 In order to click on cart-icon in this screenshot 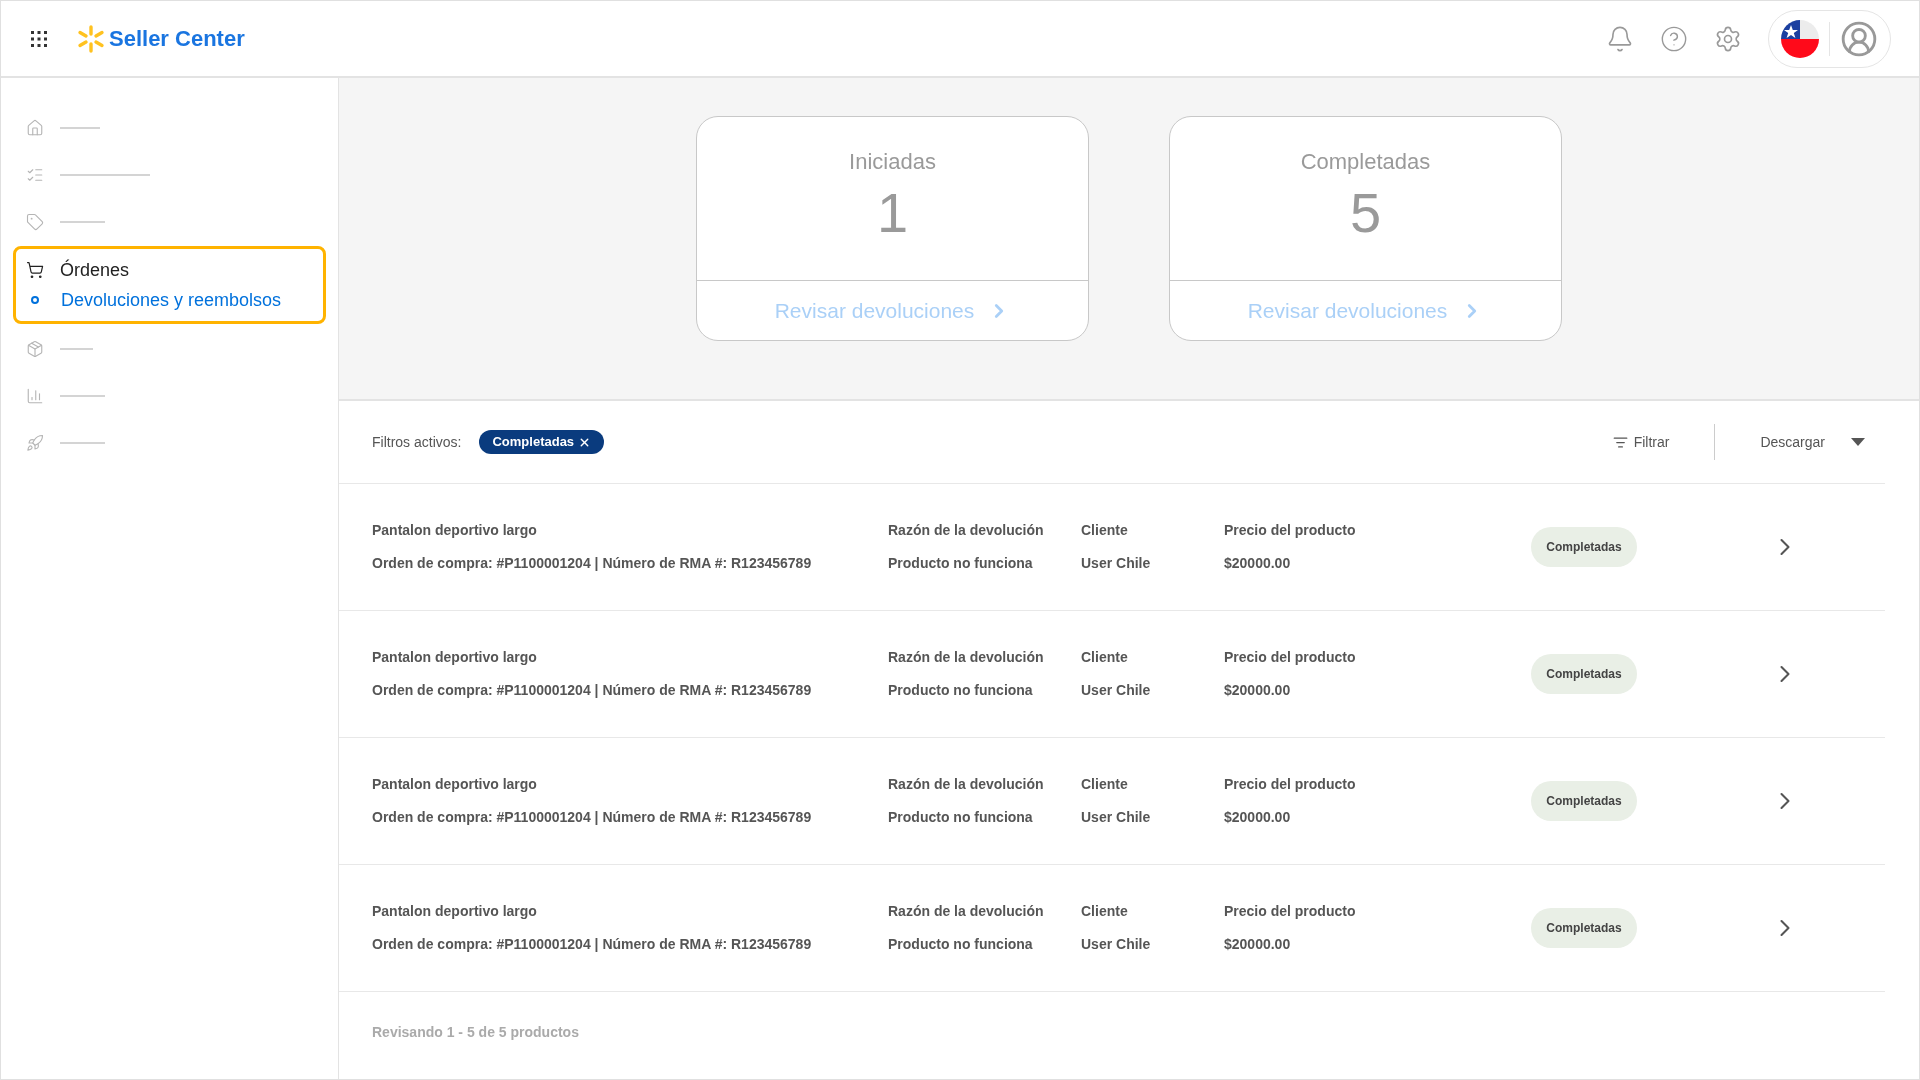, I will do `click(35, 270)`.